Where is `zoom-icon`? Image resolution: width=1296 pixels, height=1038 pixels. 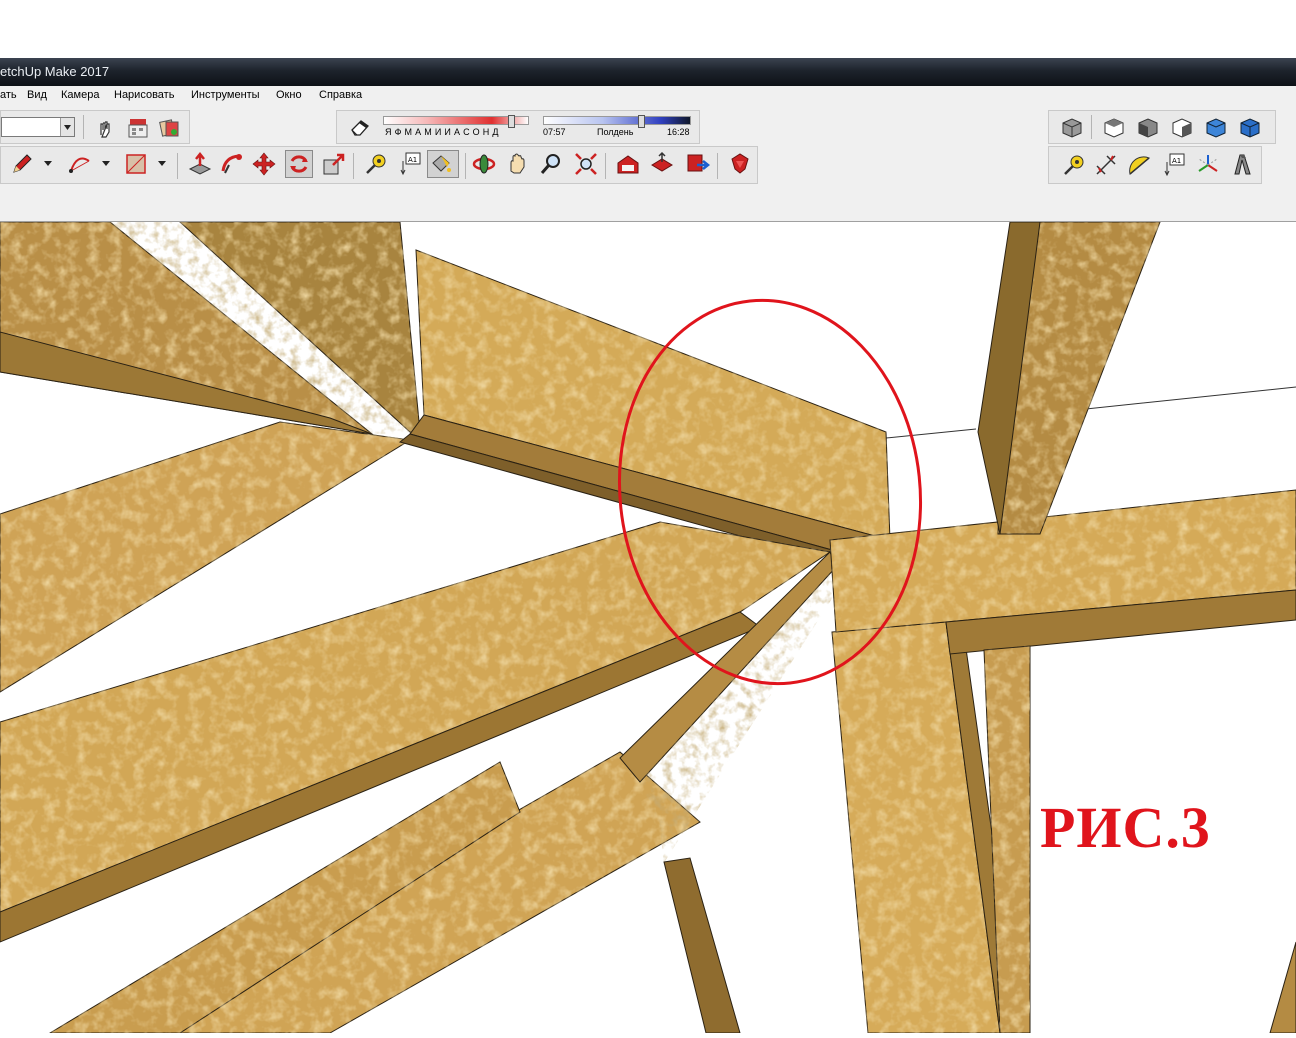 zoom-icon is located at coordinates (552, 164).